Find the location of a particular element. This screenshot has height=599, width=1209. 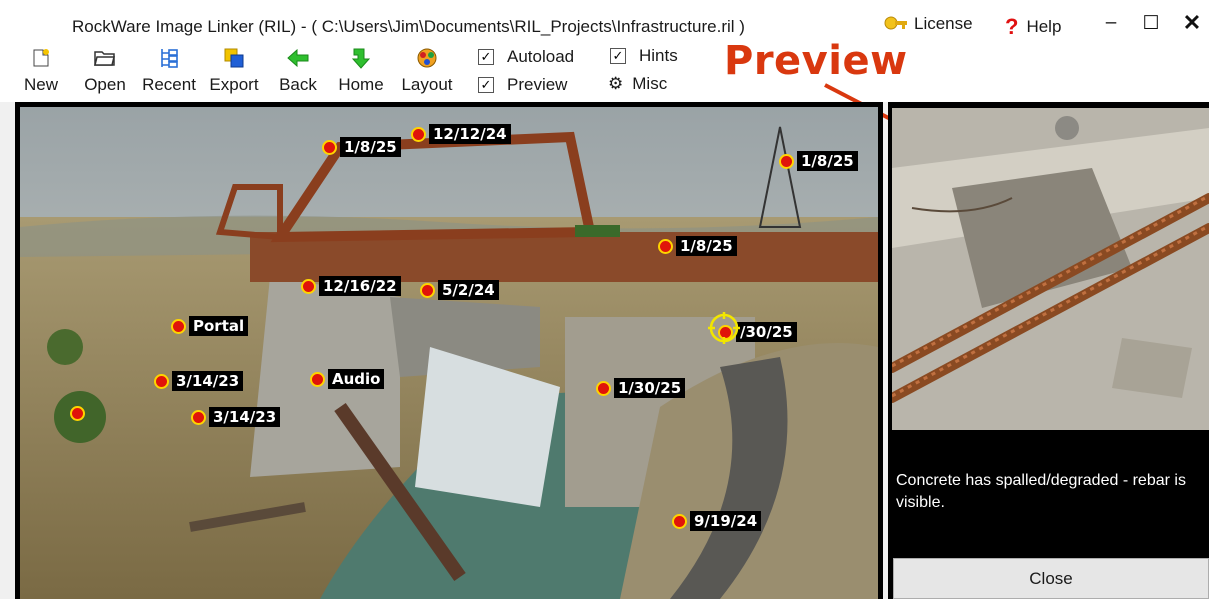

hints-label: Hints is located at coordinates (658, 55).